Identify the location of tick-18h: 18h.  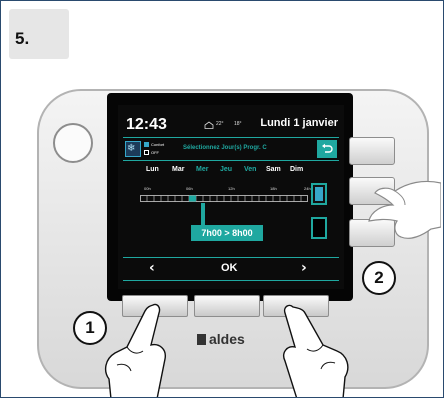
(273, 188).